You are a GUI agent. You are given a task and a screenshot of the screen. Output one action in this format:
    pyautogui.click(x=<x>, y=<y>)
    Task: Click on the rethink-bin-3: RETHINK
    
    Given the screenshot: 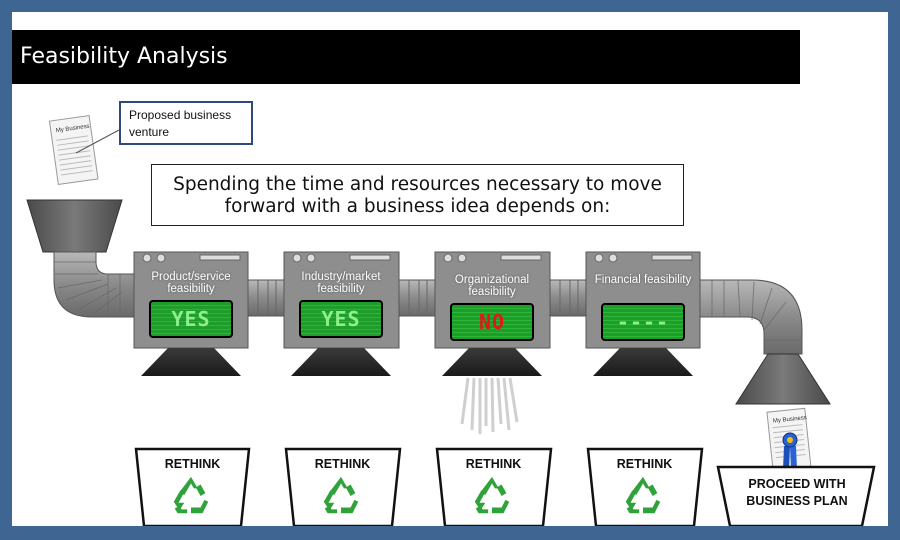 What is the action you would take?
    pyautogui.click(x=493, y=487)
    